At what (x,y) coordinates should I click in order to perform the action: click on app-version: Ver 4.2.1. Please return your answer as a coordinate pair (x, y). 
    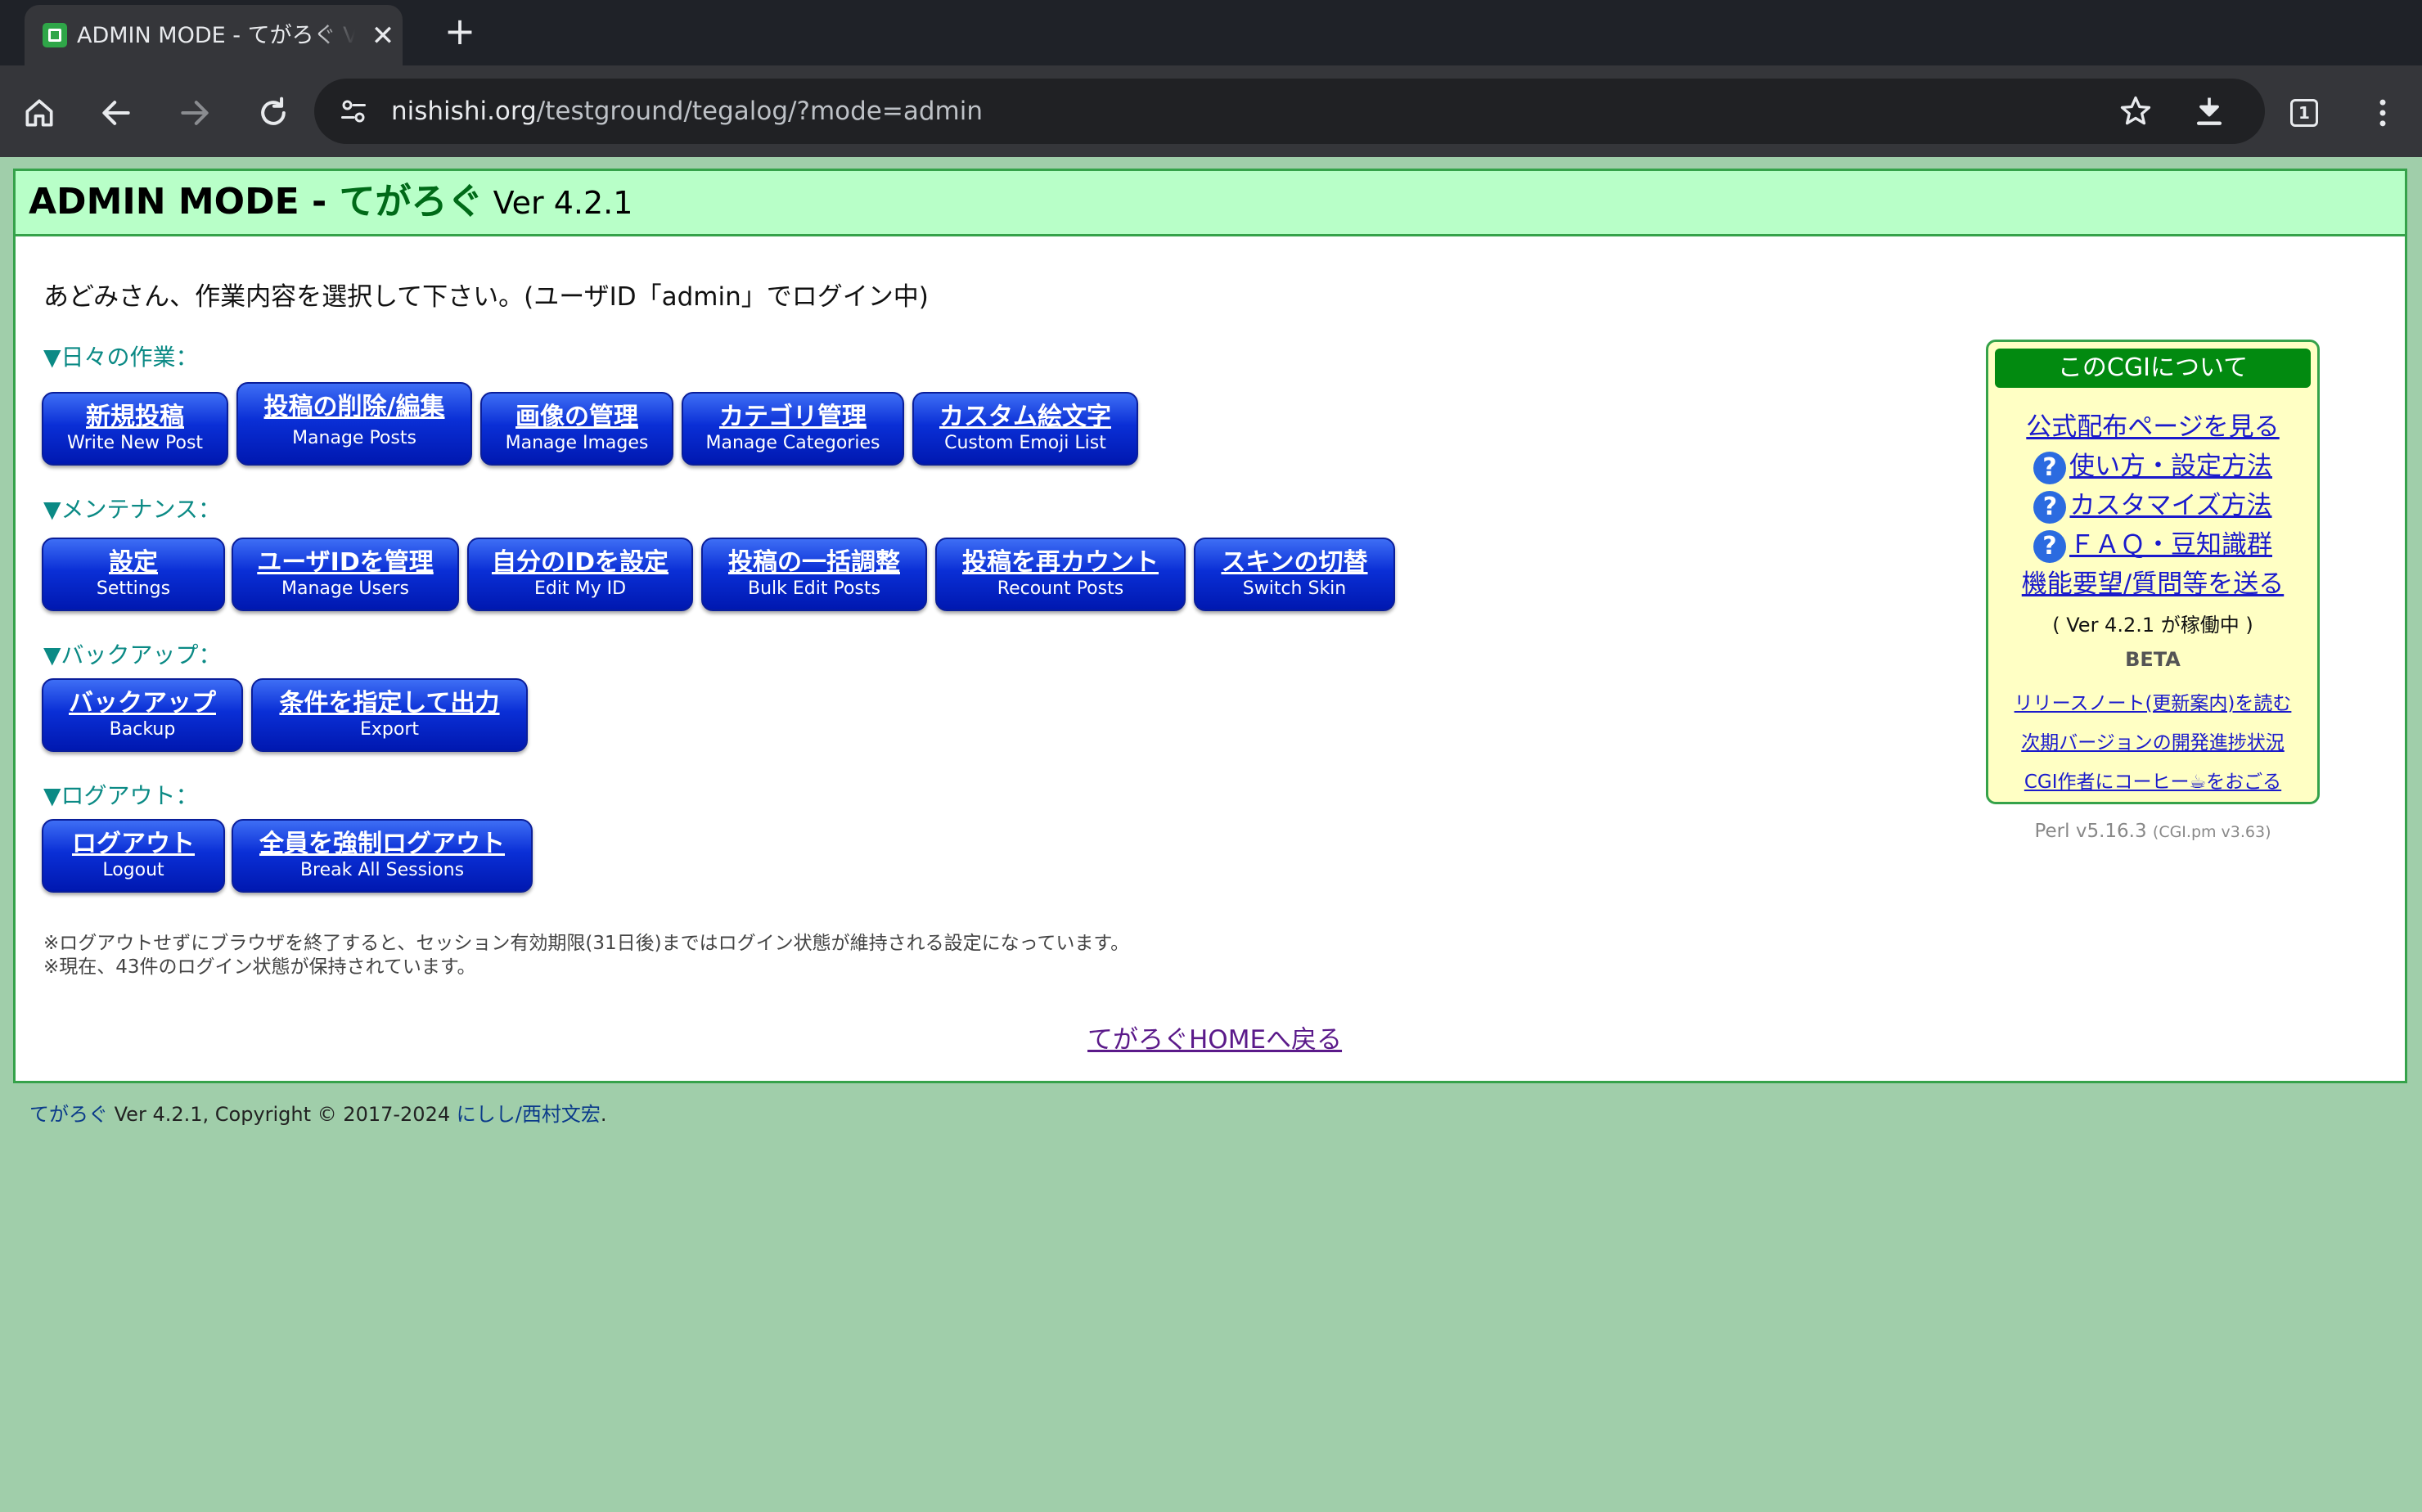
    Looking at the image, I should click on (558, 203).